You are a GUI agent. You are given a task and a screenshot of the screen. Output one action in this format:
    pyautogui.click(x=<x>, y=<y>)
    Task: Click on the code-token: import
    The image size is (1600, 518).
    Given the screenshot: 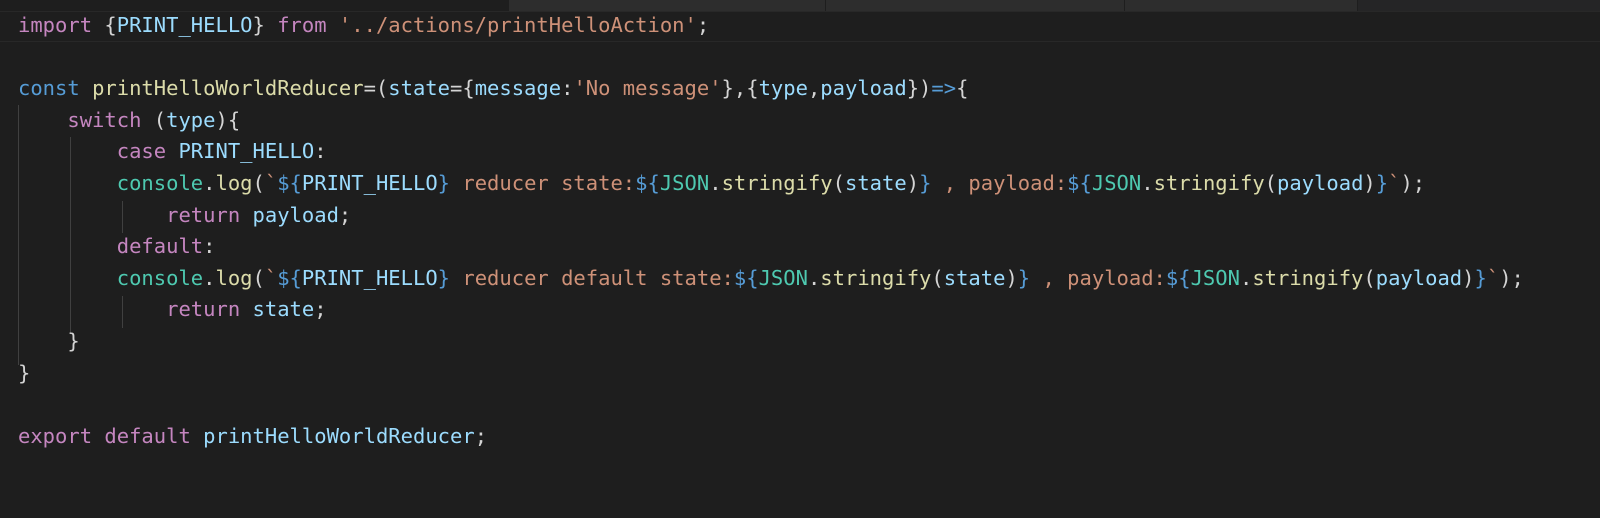 What is the action you would take?
    pyautogui.click(x=55, y=25)
    